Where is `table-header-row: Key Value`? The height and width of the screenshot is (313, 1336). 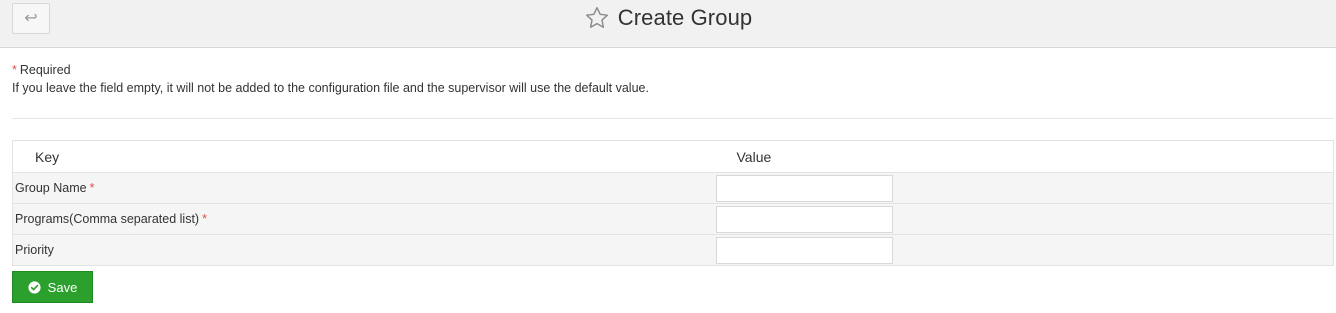
table-header-row: Key Value is located at coordinates (673, 156).